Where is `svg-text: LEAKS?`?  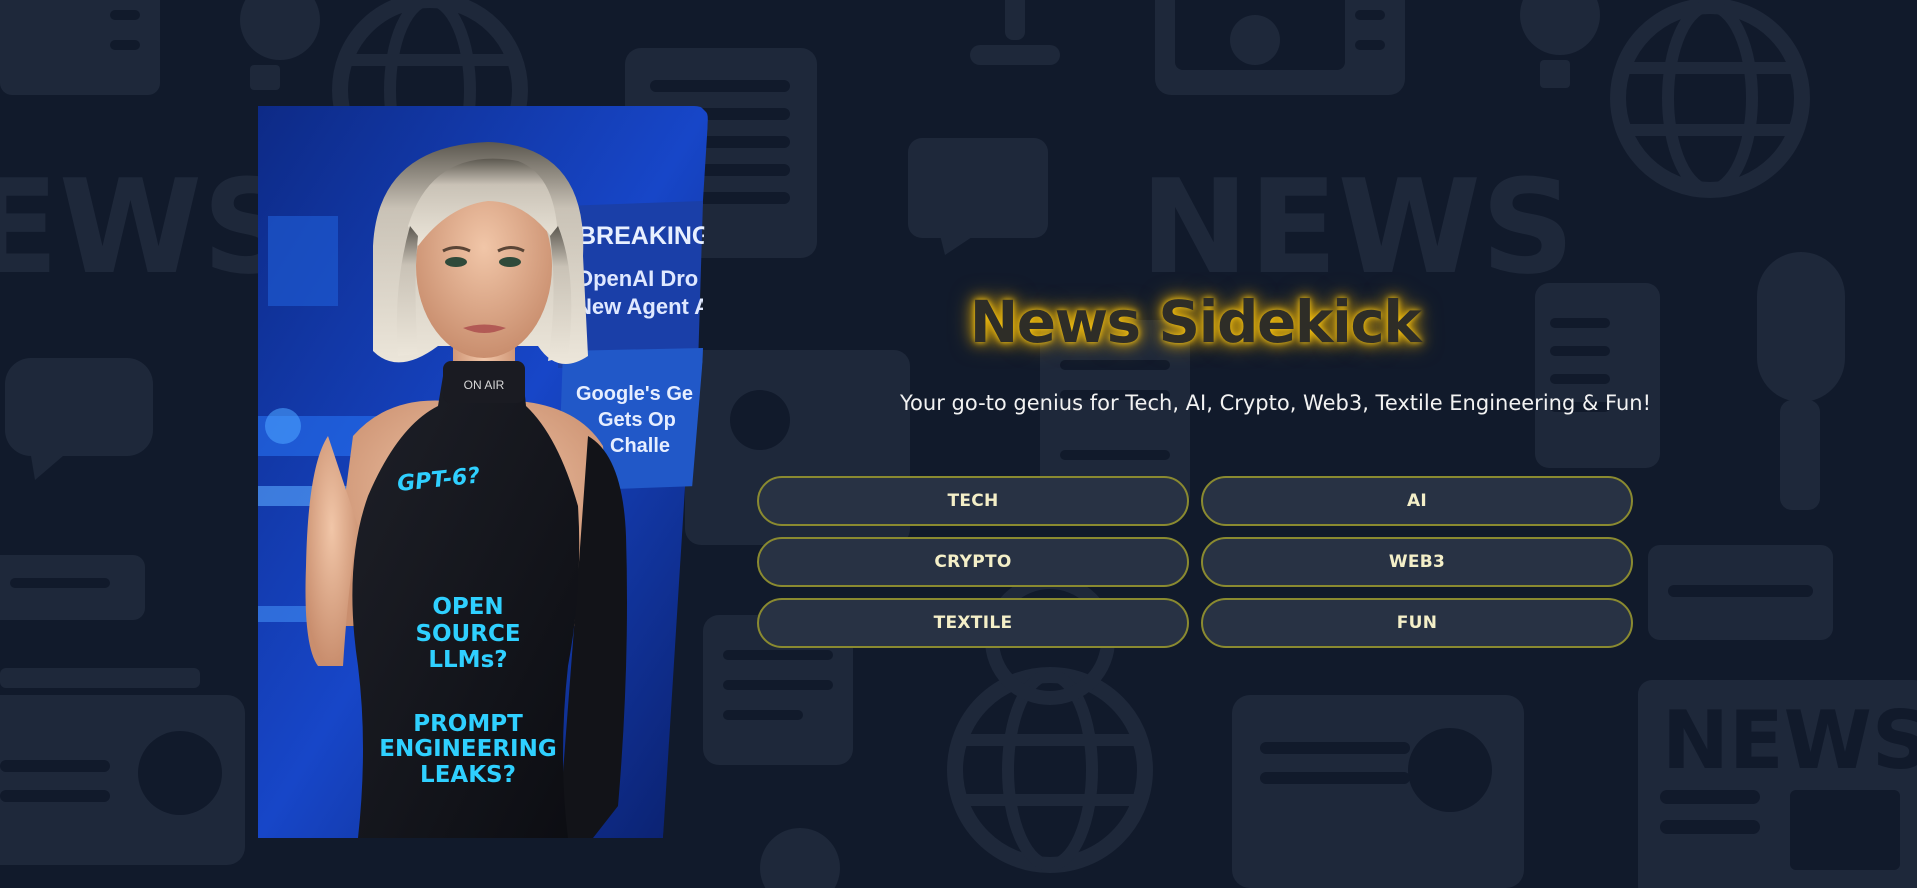 svg-text: LEAKS? is located at coordinates (468, 775).